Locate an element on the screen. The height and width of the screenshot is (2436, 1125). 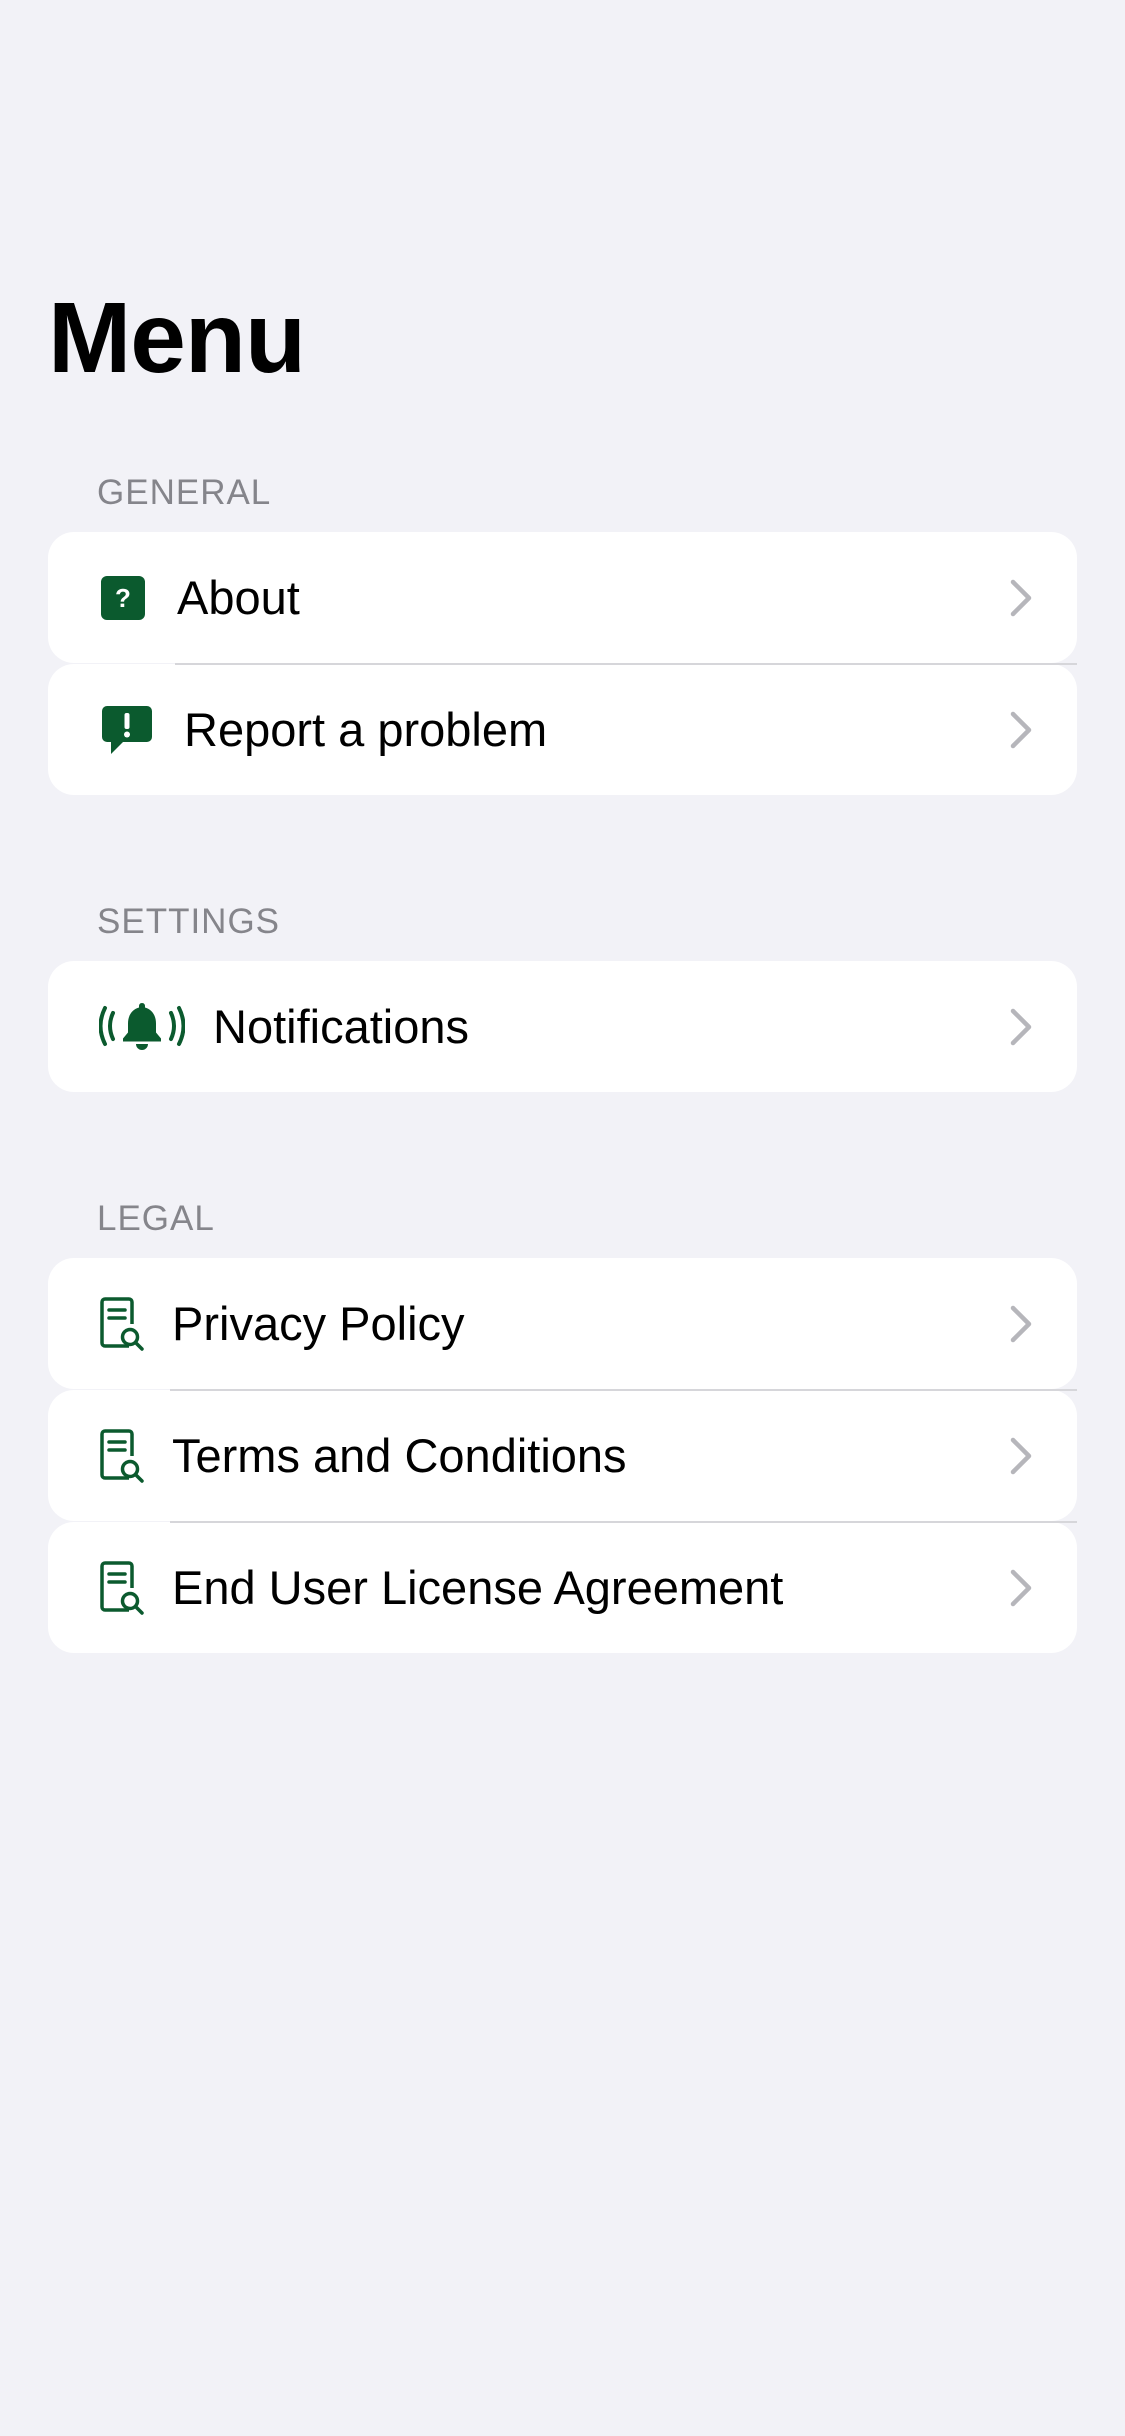
question-square-icon: ? is located at coordinates (123, 597).